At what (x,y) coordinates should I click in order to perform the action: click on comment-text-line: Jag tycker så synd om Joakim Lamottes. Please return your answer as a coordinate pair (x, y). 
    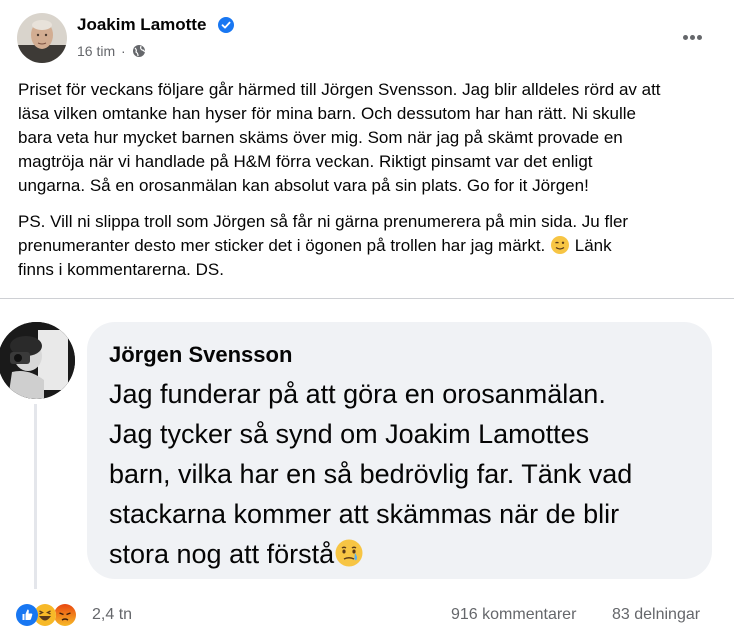
    Looking at the image, I should click on (349, 434).